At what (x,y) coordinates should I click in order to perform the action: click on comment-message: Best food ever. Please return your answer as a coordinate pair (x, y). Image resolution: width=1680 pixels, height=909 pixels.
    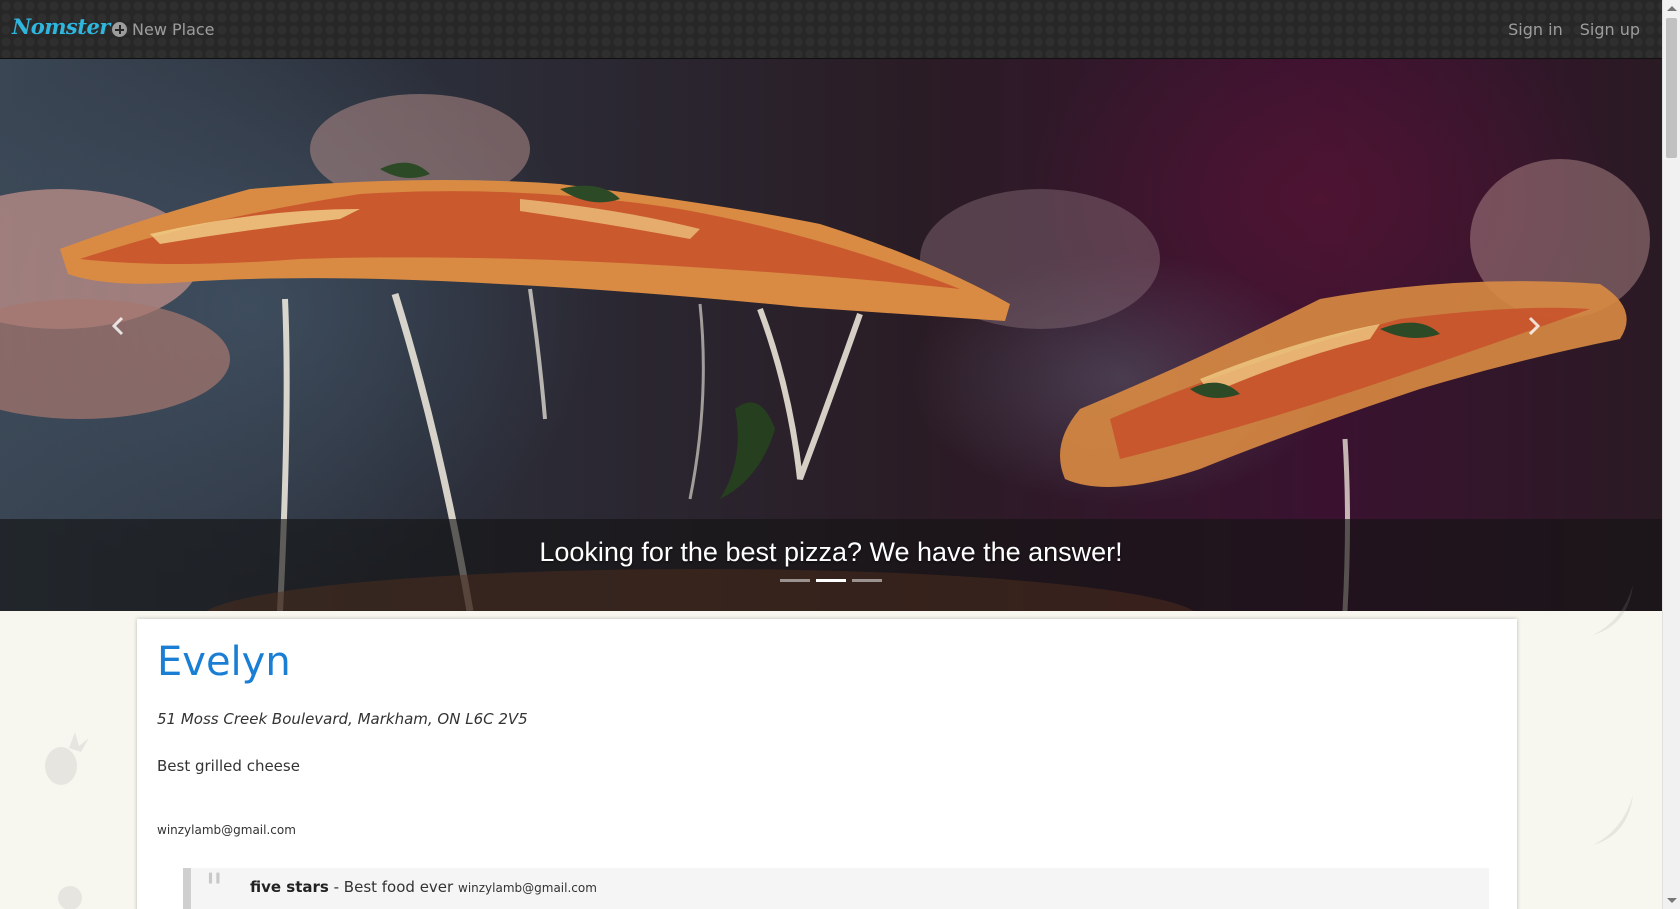
    Looking at the image, I should click on (398, 887).